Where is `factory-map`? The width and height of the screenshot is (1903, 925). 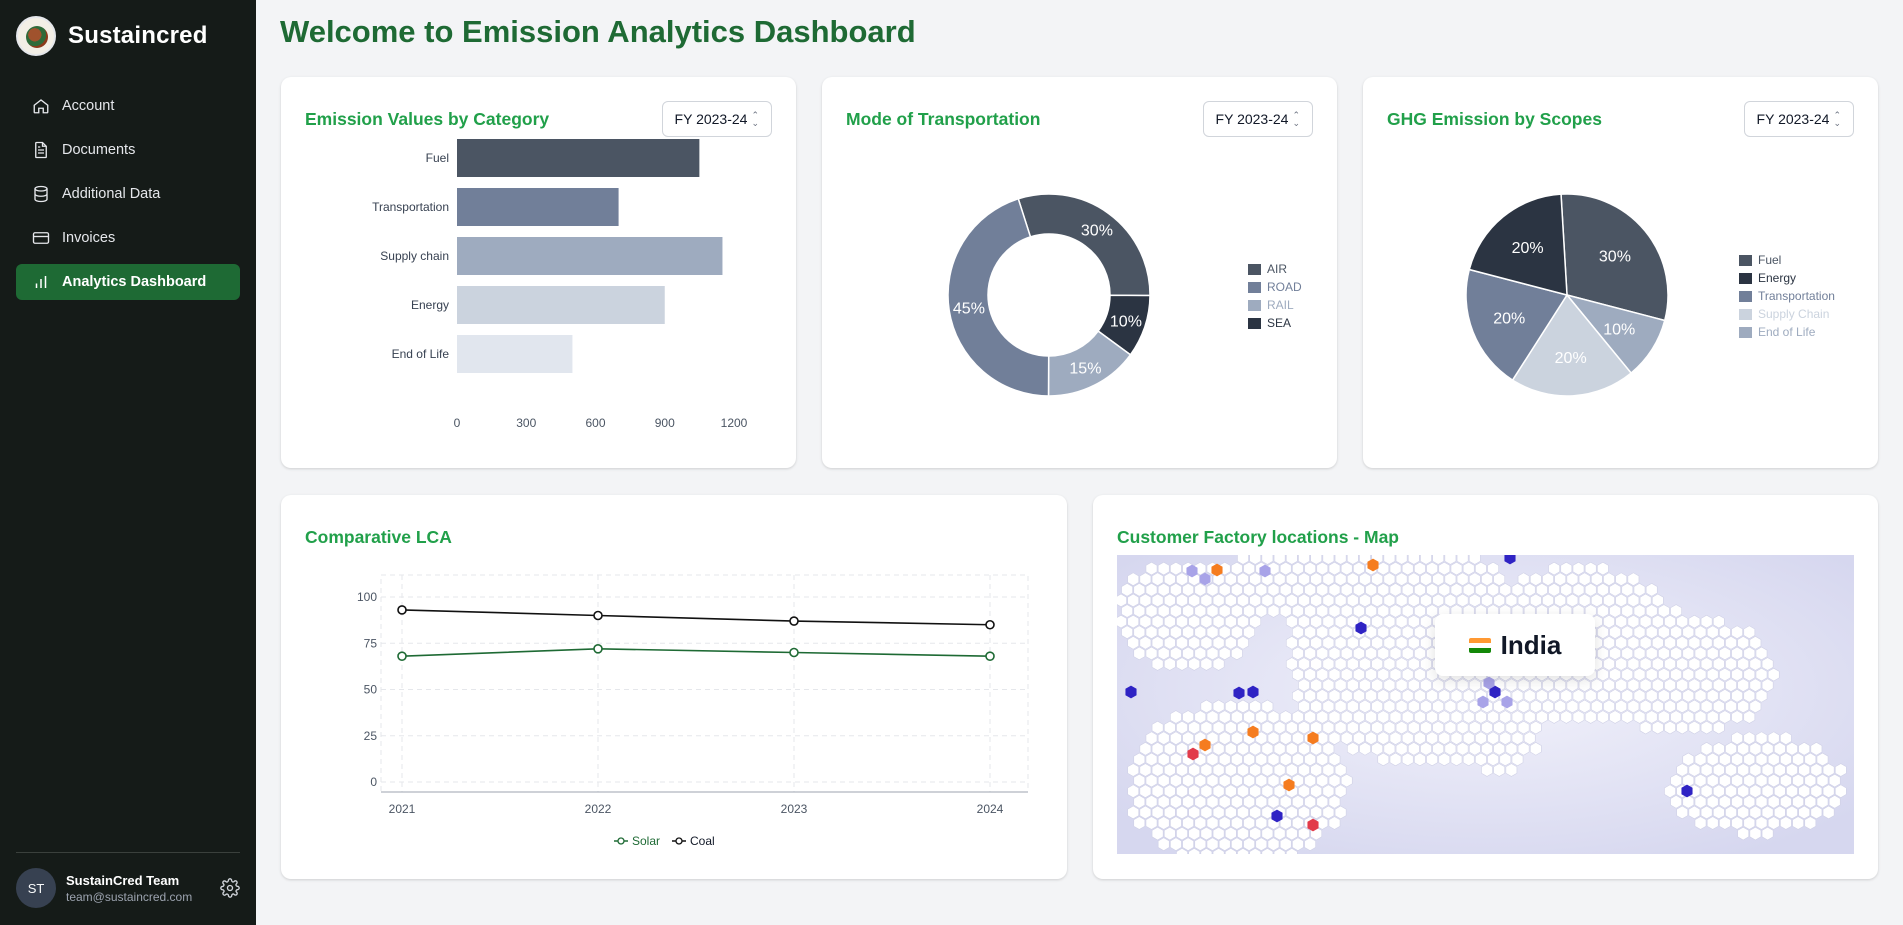 factory-map is located at coordinates (1485, 704).